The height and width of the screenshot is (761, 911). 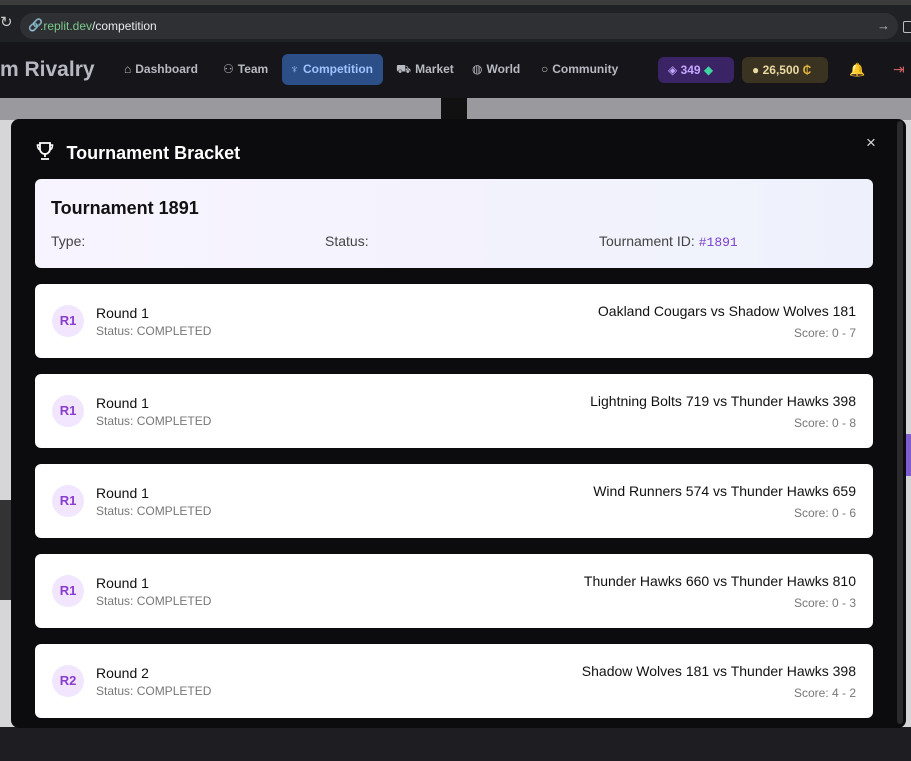 What do you see at coordinates (824, 603) in the screenshot?
I see `match-score: Score: 0 - 3` at bounding box center [824, 603].